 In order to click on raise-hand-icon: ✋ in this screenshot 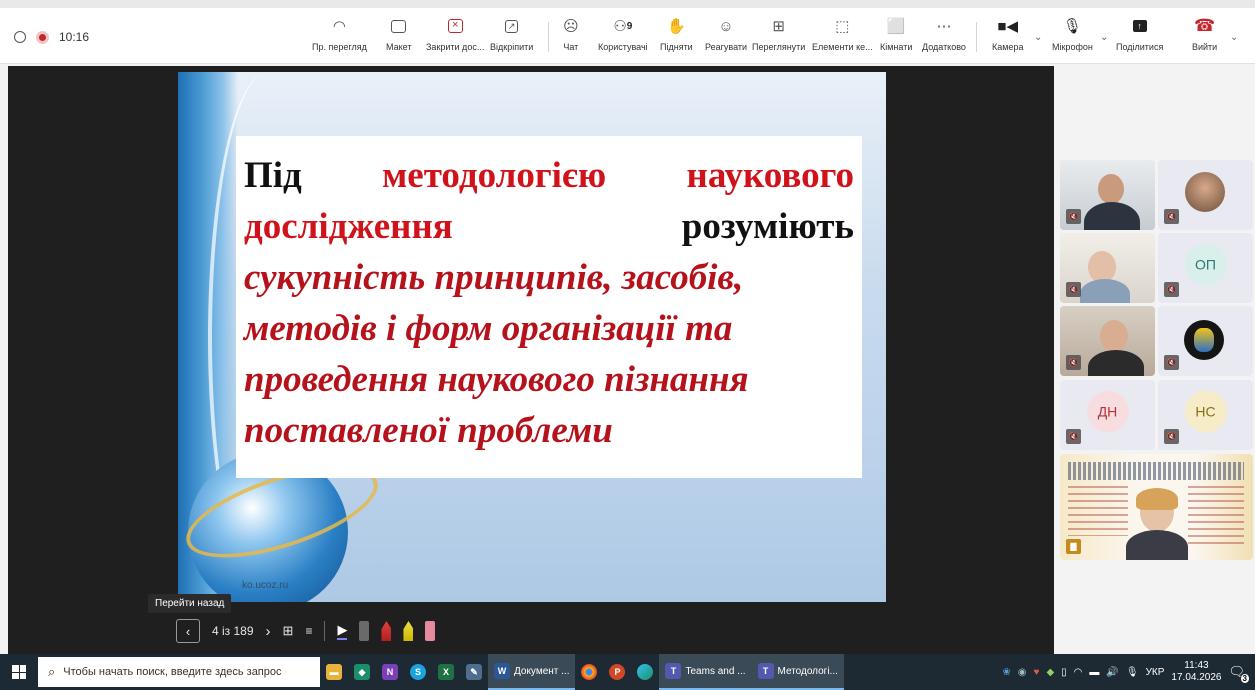, I will do `click(676, 26)`.